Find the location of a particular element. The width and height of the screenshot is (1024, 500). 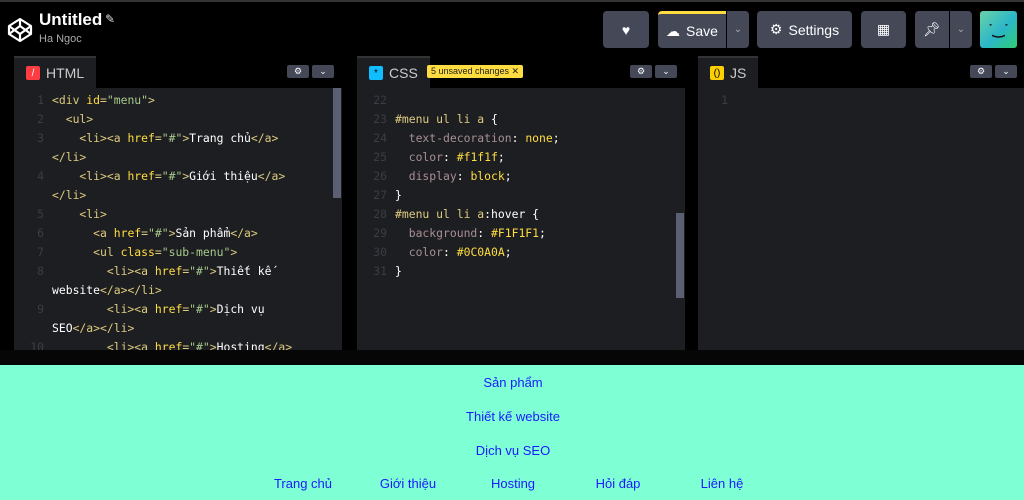

settings-button: ⚙ Settings is located at coordinates (804, 29).